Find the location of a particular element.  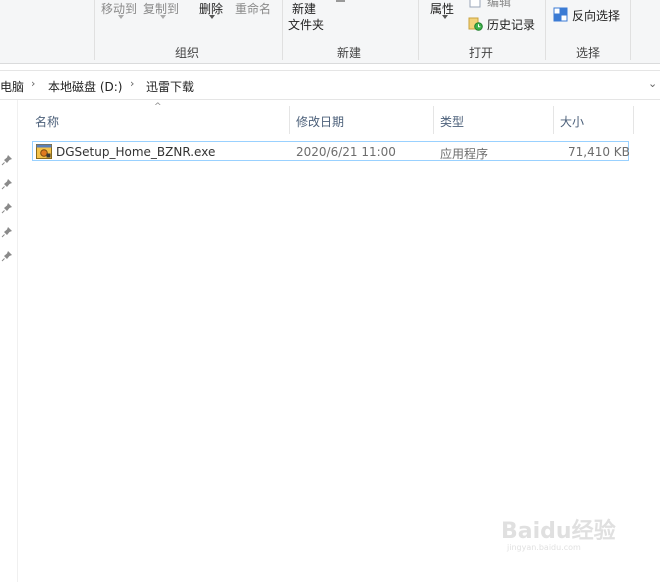

new-folder-button-line2: 文件夹 is located at coordinates (306, 24).